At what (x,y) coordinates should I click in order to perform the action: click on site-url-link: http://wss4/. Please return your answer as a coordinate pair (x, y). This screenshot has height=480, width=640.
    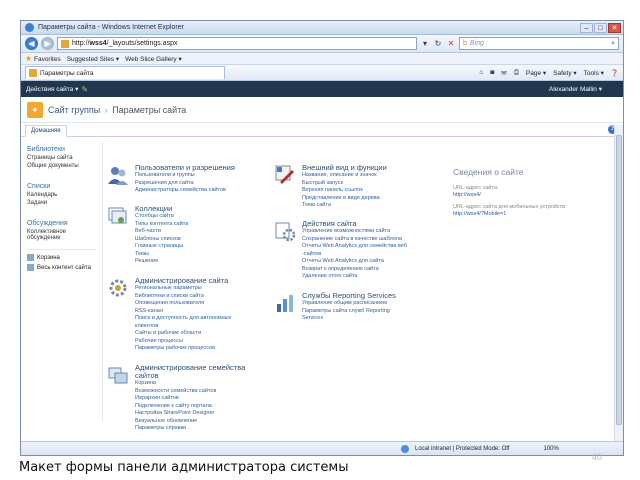
    Looking at the image, I should click on (533, 195).